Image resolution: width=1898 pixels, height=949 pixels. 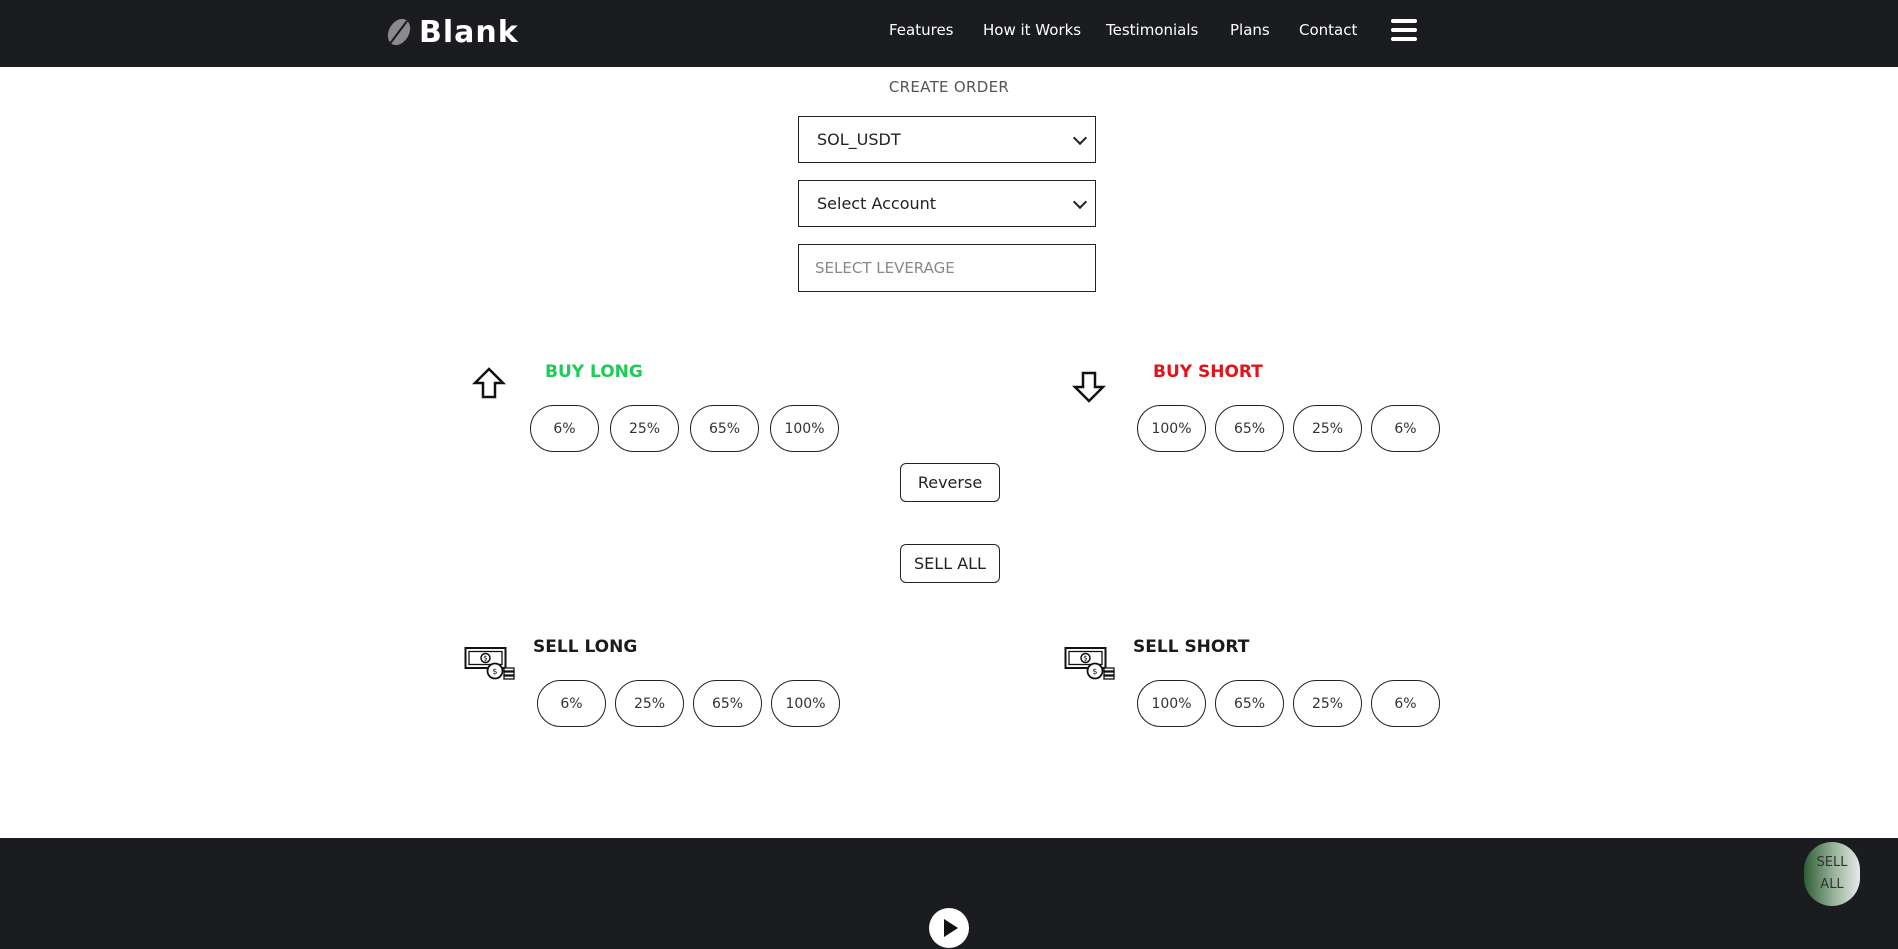 What do you see at coordinates (1171, 428) in the screenshot?
I see `buy-short-100-button: 100%` at bounding box center [1171, 428].